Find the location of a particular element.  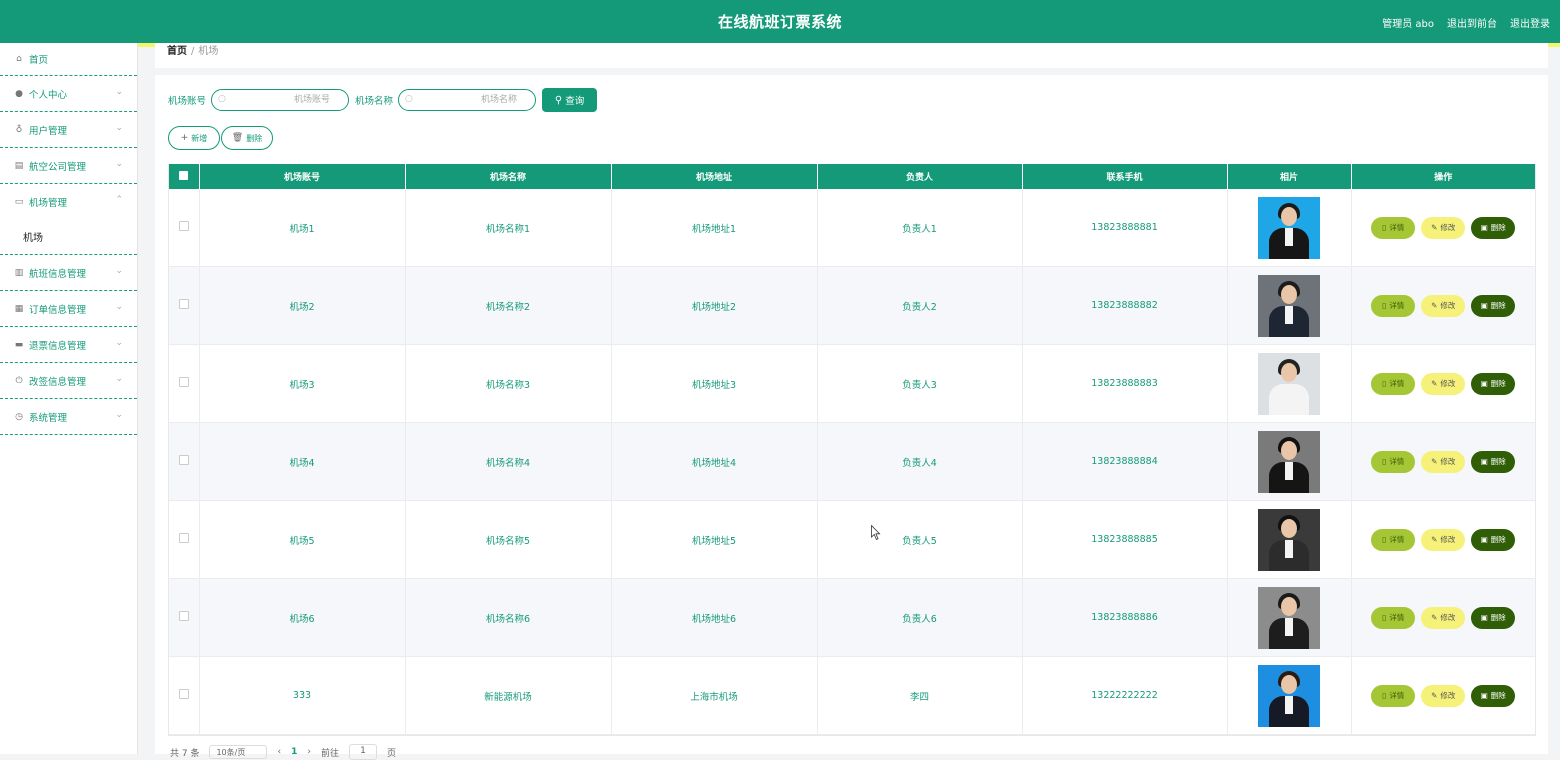

sidebar-item-label: 机场管理 is located at coordinates (48, 203).